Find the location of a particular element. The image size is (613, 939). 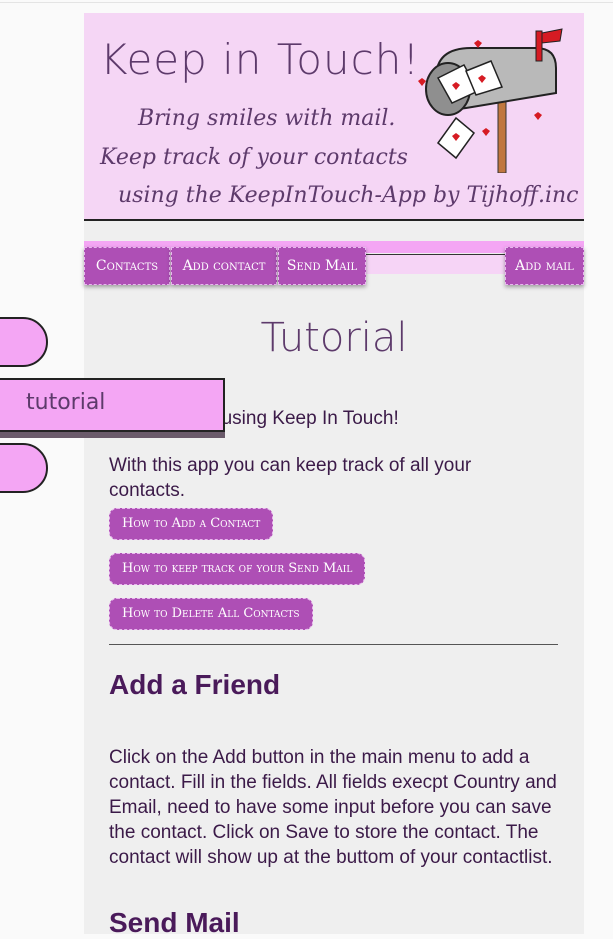

howto-add-contact-button: How to Add a Contact is located at coordinates (191, 524).